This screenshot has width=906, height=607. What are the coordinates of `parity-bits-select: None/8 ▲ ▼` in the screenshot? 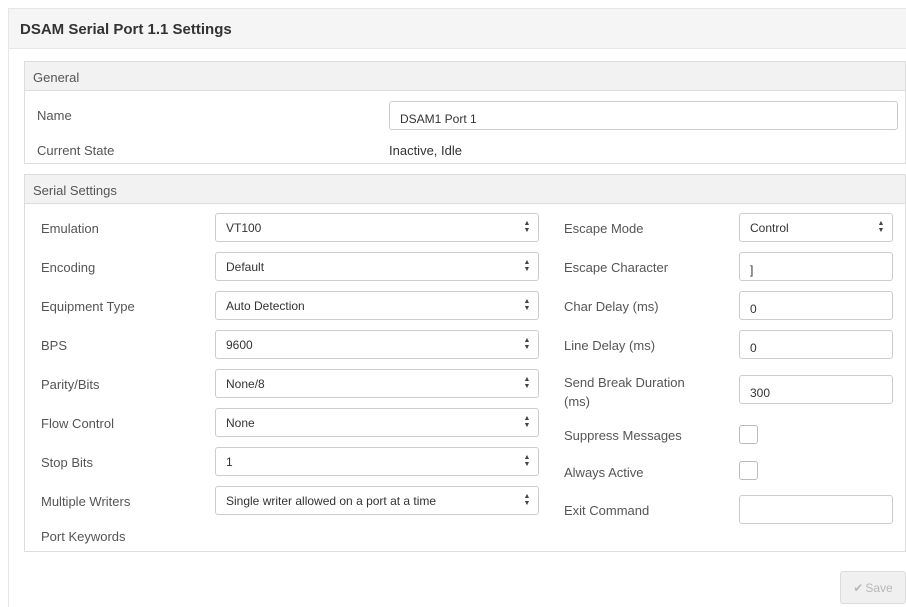 It's located at (377, 383).